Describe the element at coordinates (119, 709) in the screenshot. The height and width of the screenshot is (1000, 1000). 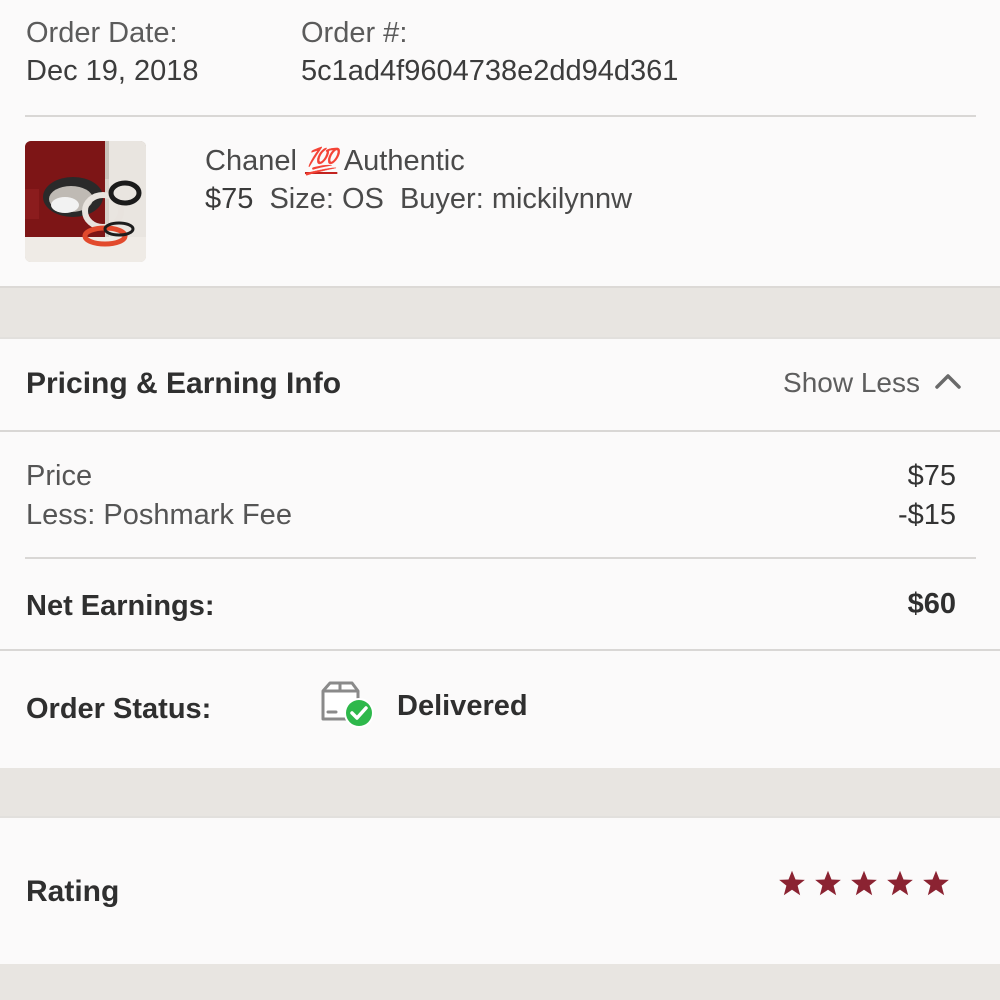
I see `order-status-label: Order Status:` at that location.